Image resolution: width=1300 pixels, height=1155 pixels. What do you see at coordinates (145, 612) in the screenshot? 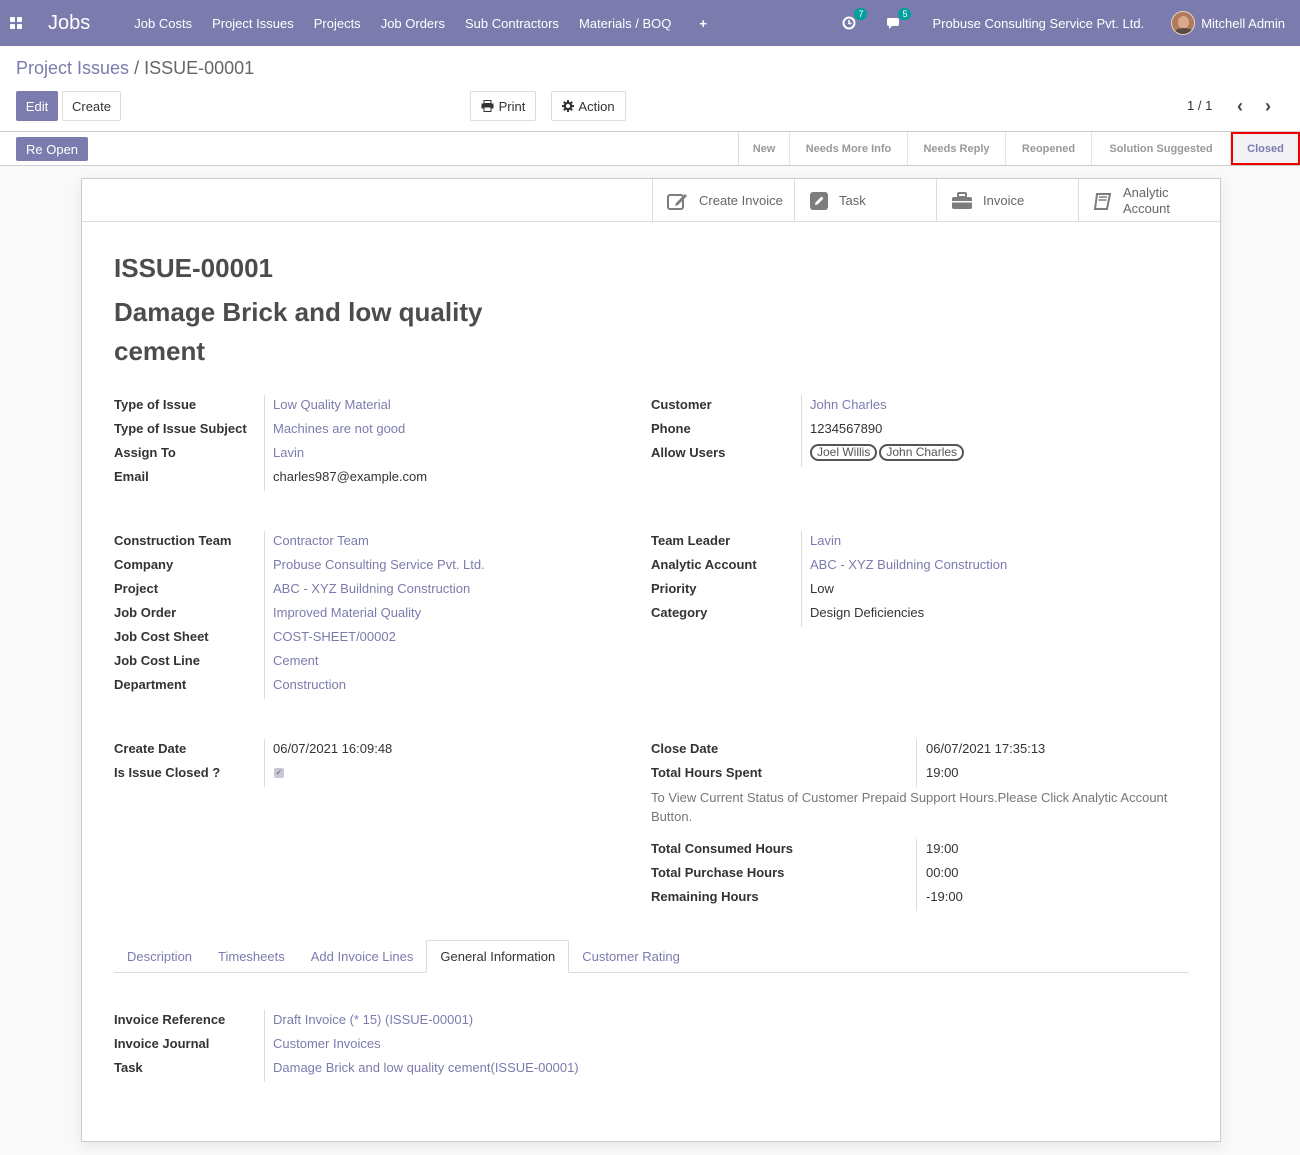
I see `job-order-label: Job Order` at bounding box center [145, 612].